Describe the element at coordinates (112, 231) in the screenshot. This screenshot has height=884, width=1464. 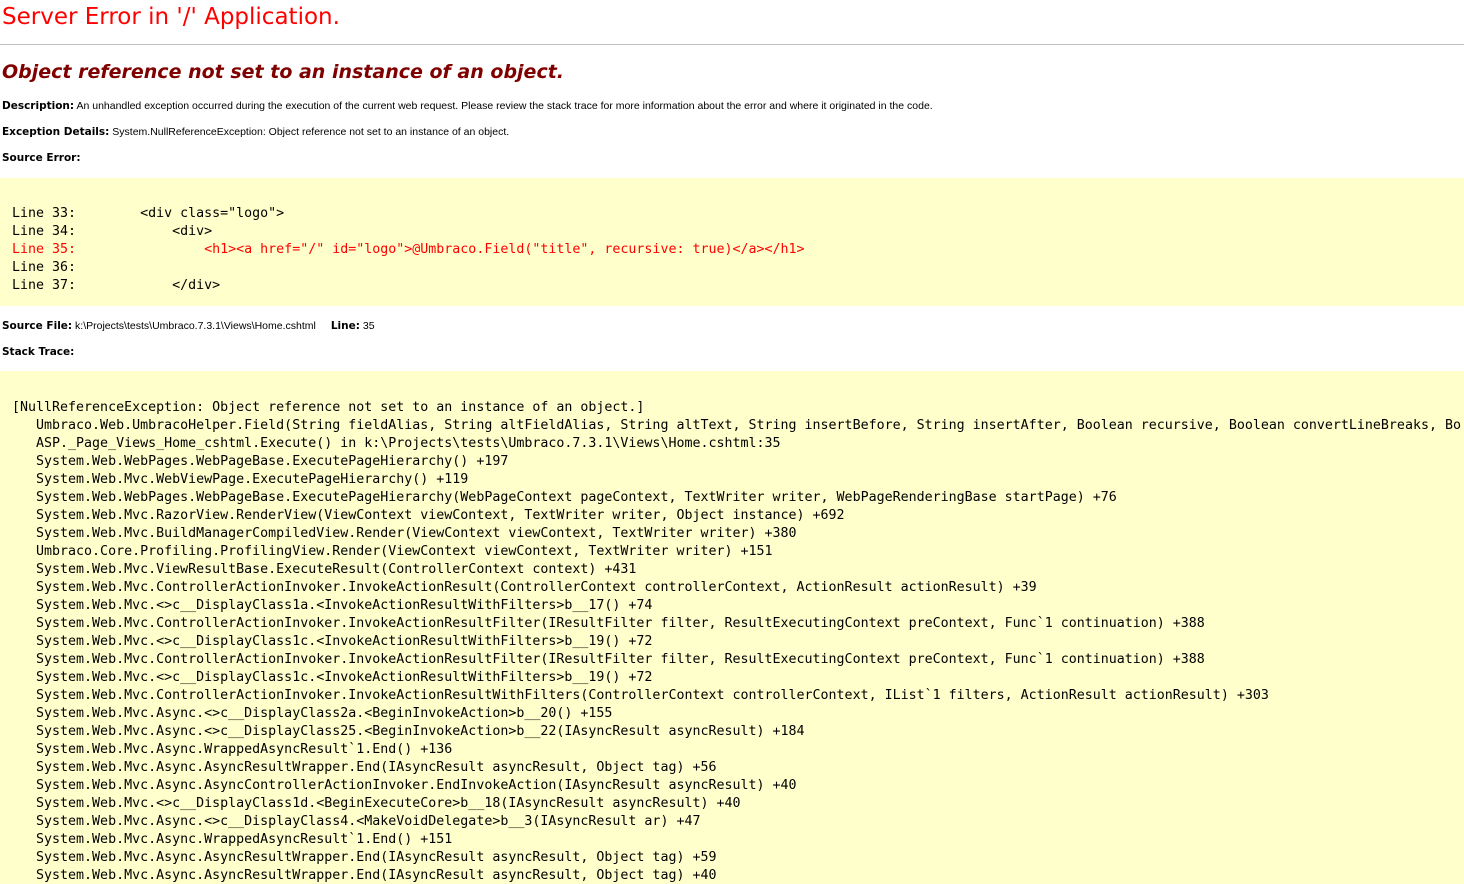
I see `source-line: Line 34: <div>` at that location.